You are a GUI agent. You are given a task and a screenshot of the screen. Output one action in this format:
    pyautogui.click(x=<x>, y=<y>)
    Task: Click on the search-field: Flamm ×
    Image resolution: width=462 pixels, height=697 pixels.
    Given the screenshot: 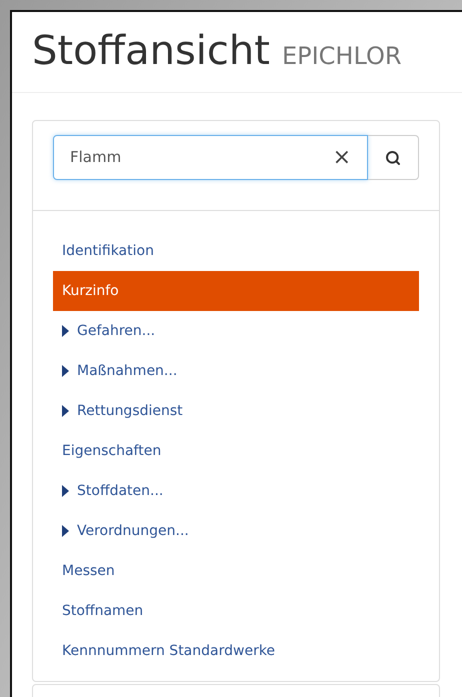 What is the action you would take?
    pyautogui.click(x=210, y=157)
    